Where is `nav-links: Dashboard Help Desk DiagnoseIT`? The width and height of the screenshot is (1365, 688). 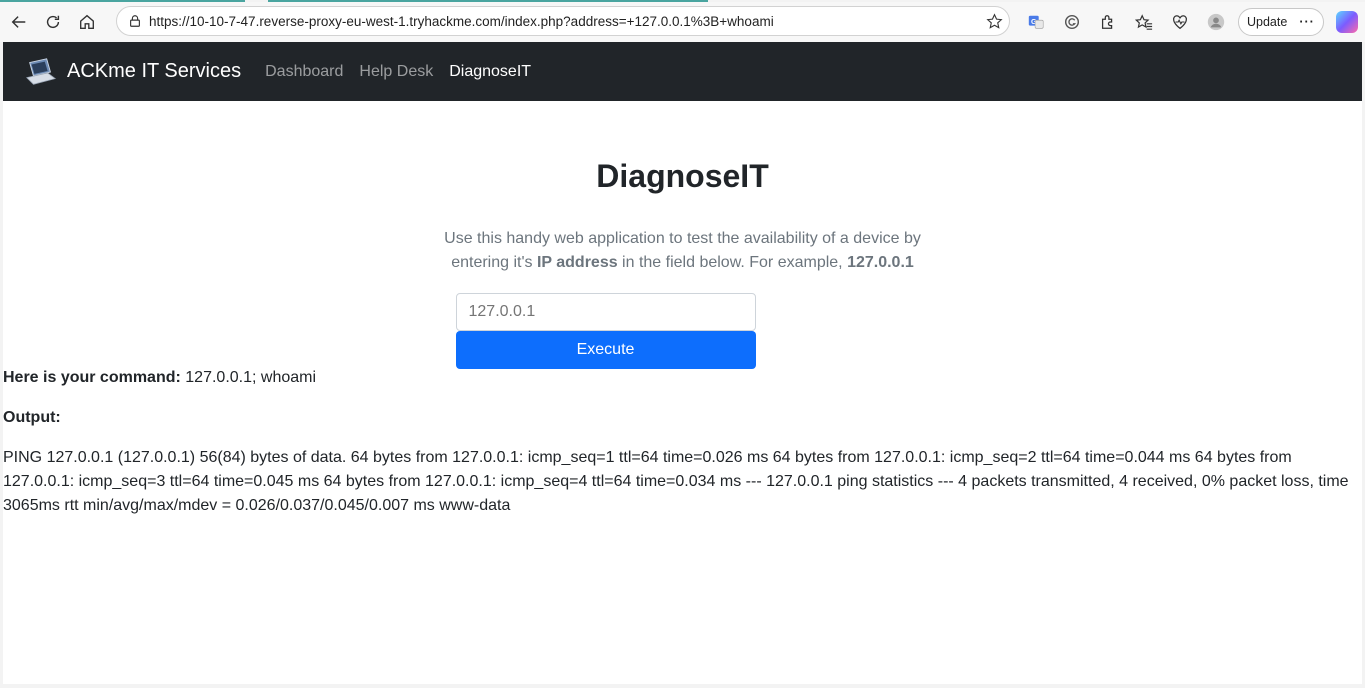 nav-links: Dashboard Help Desk DiagnoseIT is located at coordinates (398, 72).